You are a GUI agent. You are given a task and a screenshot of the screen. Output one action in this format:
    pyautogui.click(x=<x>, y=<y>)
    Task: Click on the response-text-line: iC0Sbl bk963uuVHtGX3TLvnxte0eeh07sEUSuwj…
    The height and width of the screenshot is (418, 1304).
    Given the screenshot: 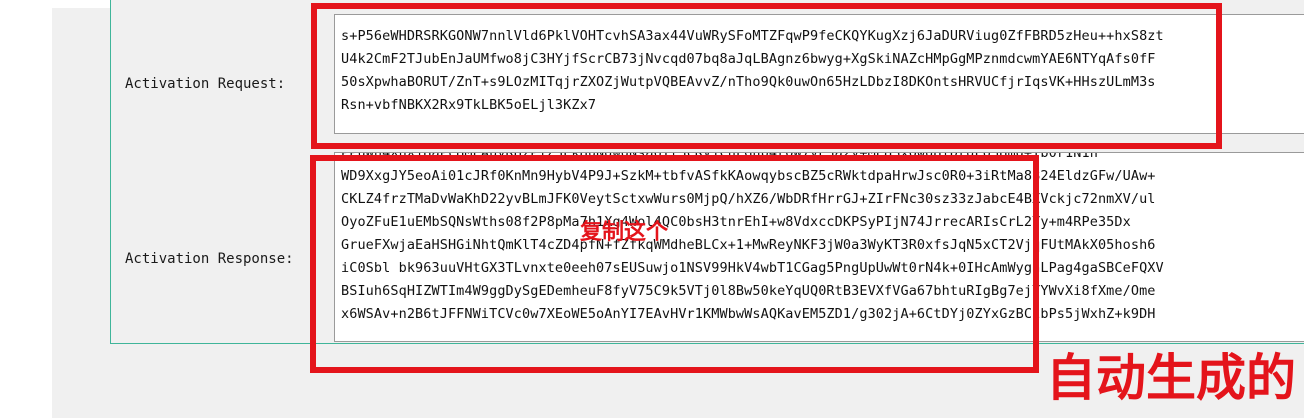 What is the action you would take?
    pyautogui.click(x=752, y=268)
    